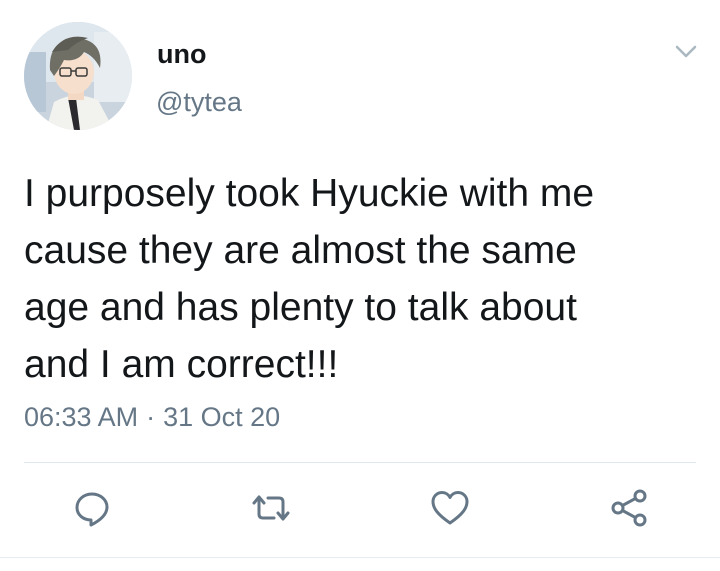  I want to click on like-button, so click(450, 510).